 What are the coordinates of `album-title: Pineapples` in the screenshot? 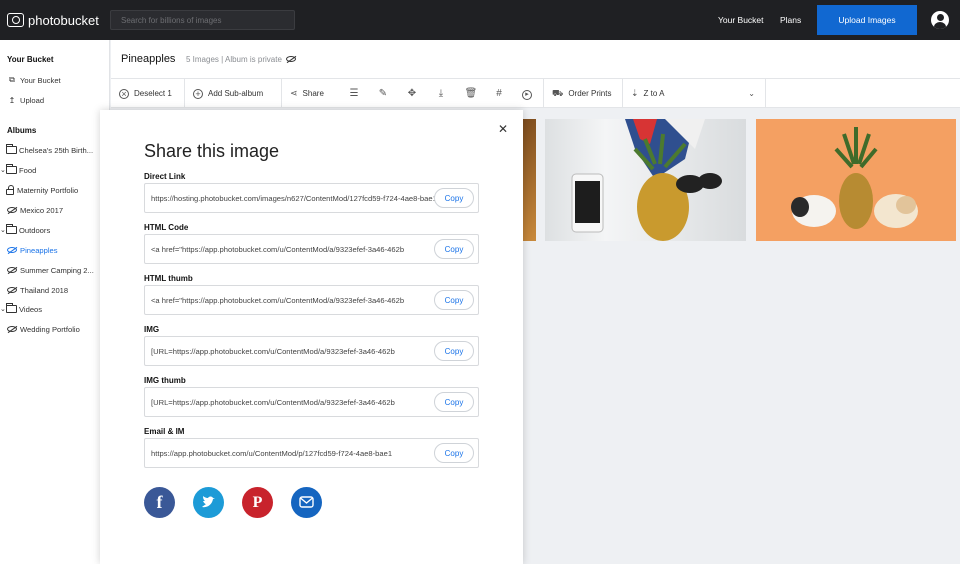 It's located at (148, 59).